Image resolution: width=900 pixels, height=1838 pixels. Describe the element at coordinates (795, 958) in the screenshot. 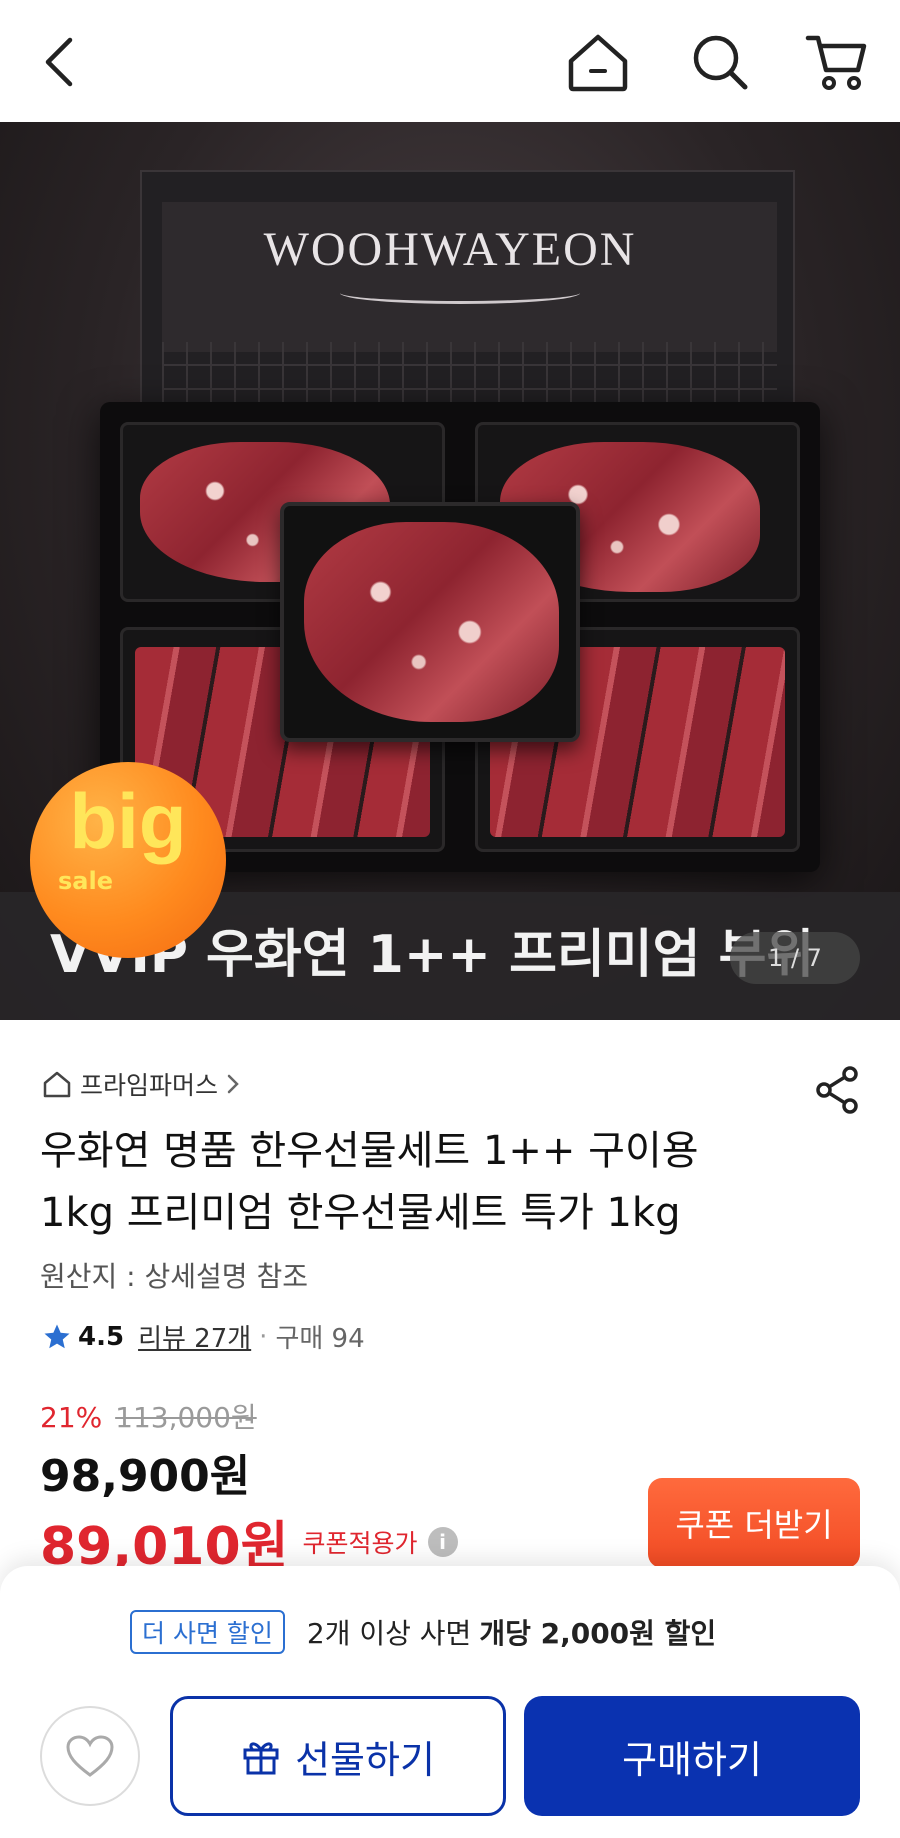

I see `image-counter: 1 / 7` at that location.